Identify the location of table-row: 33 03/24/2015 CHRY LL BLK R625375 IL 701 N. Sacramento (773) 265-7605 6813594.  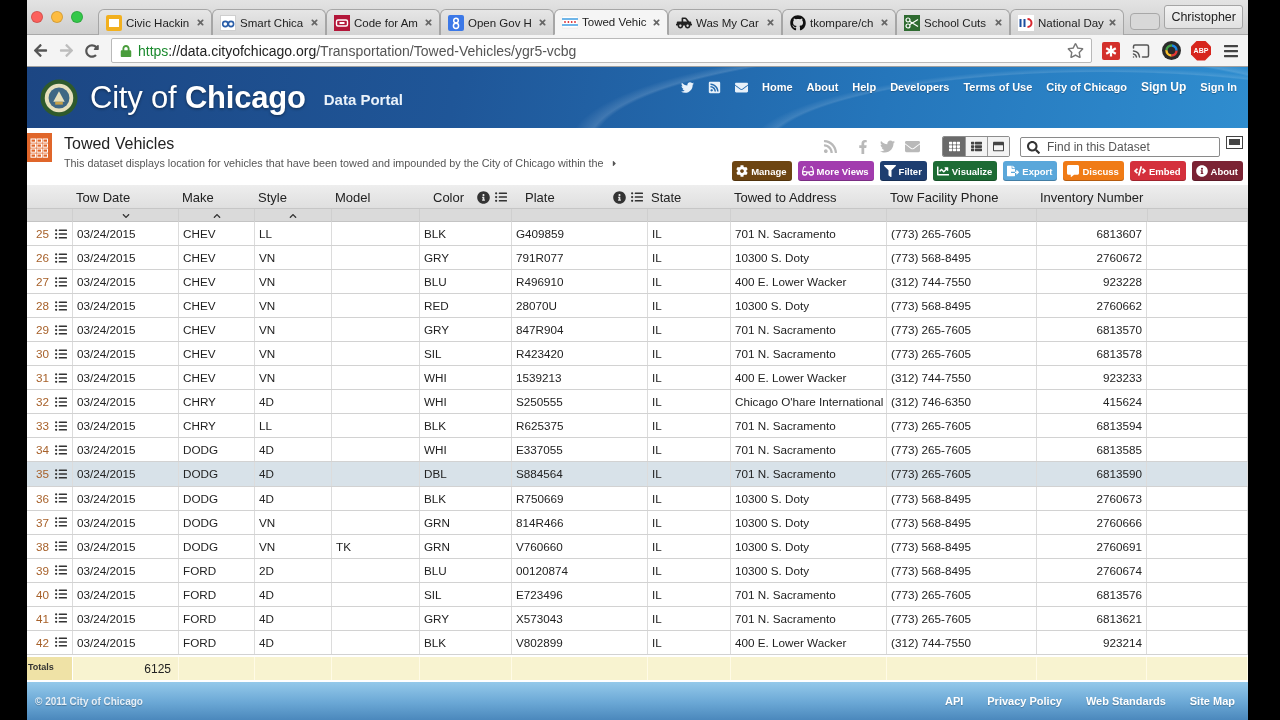
(637, 426).